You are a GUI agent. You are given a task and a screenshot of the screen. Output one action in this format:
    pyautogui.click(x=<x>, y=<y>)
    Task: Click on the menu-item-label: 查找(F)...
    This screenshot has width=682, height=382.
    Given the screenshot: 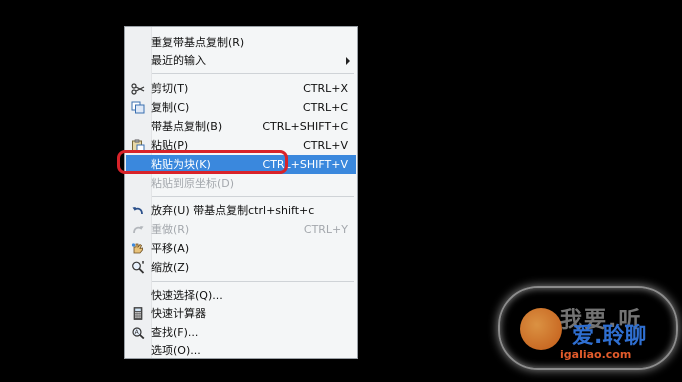 What is the action you would take?
    pyautogui.click(x=175, y=332)
    